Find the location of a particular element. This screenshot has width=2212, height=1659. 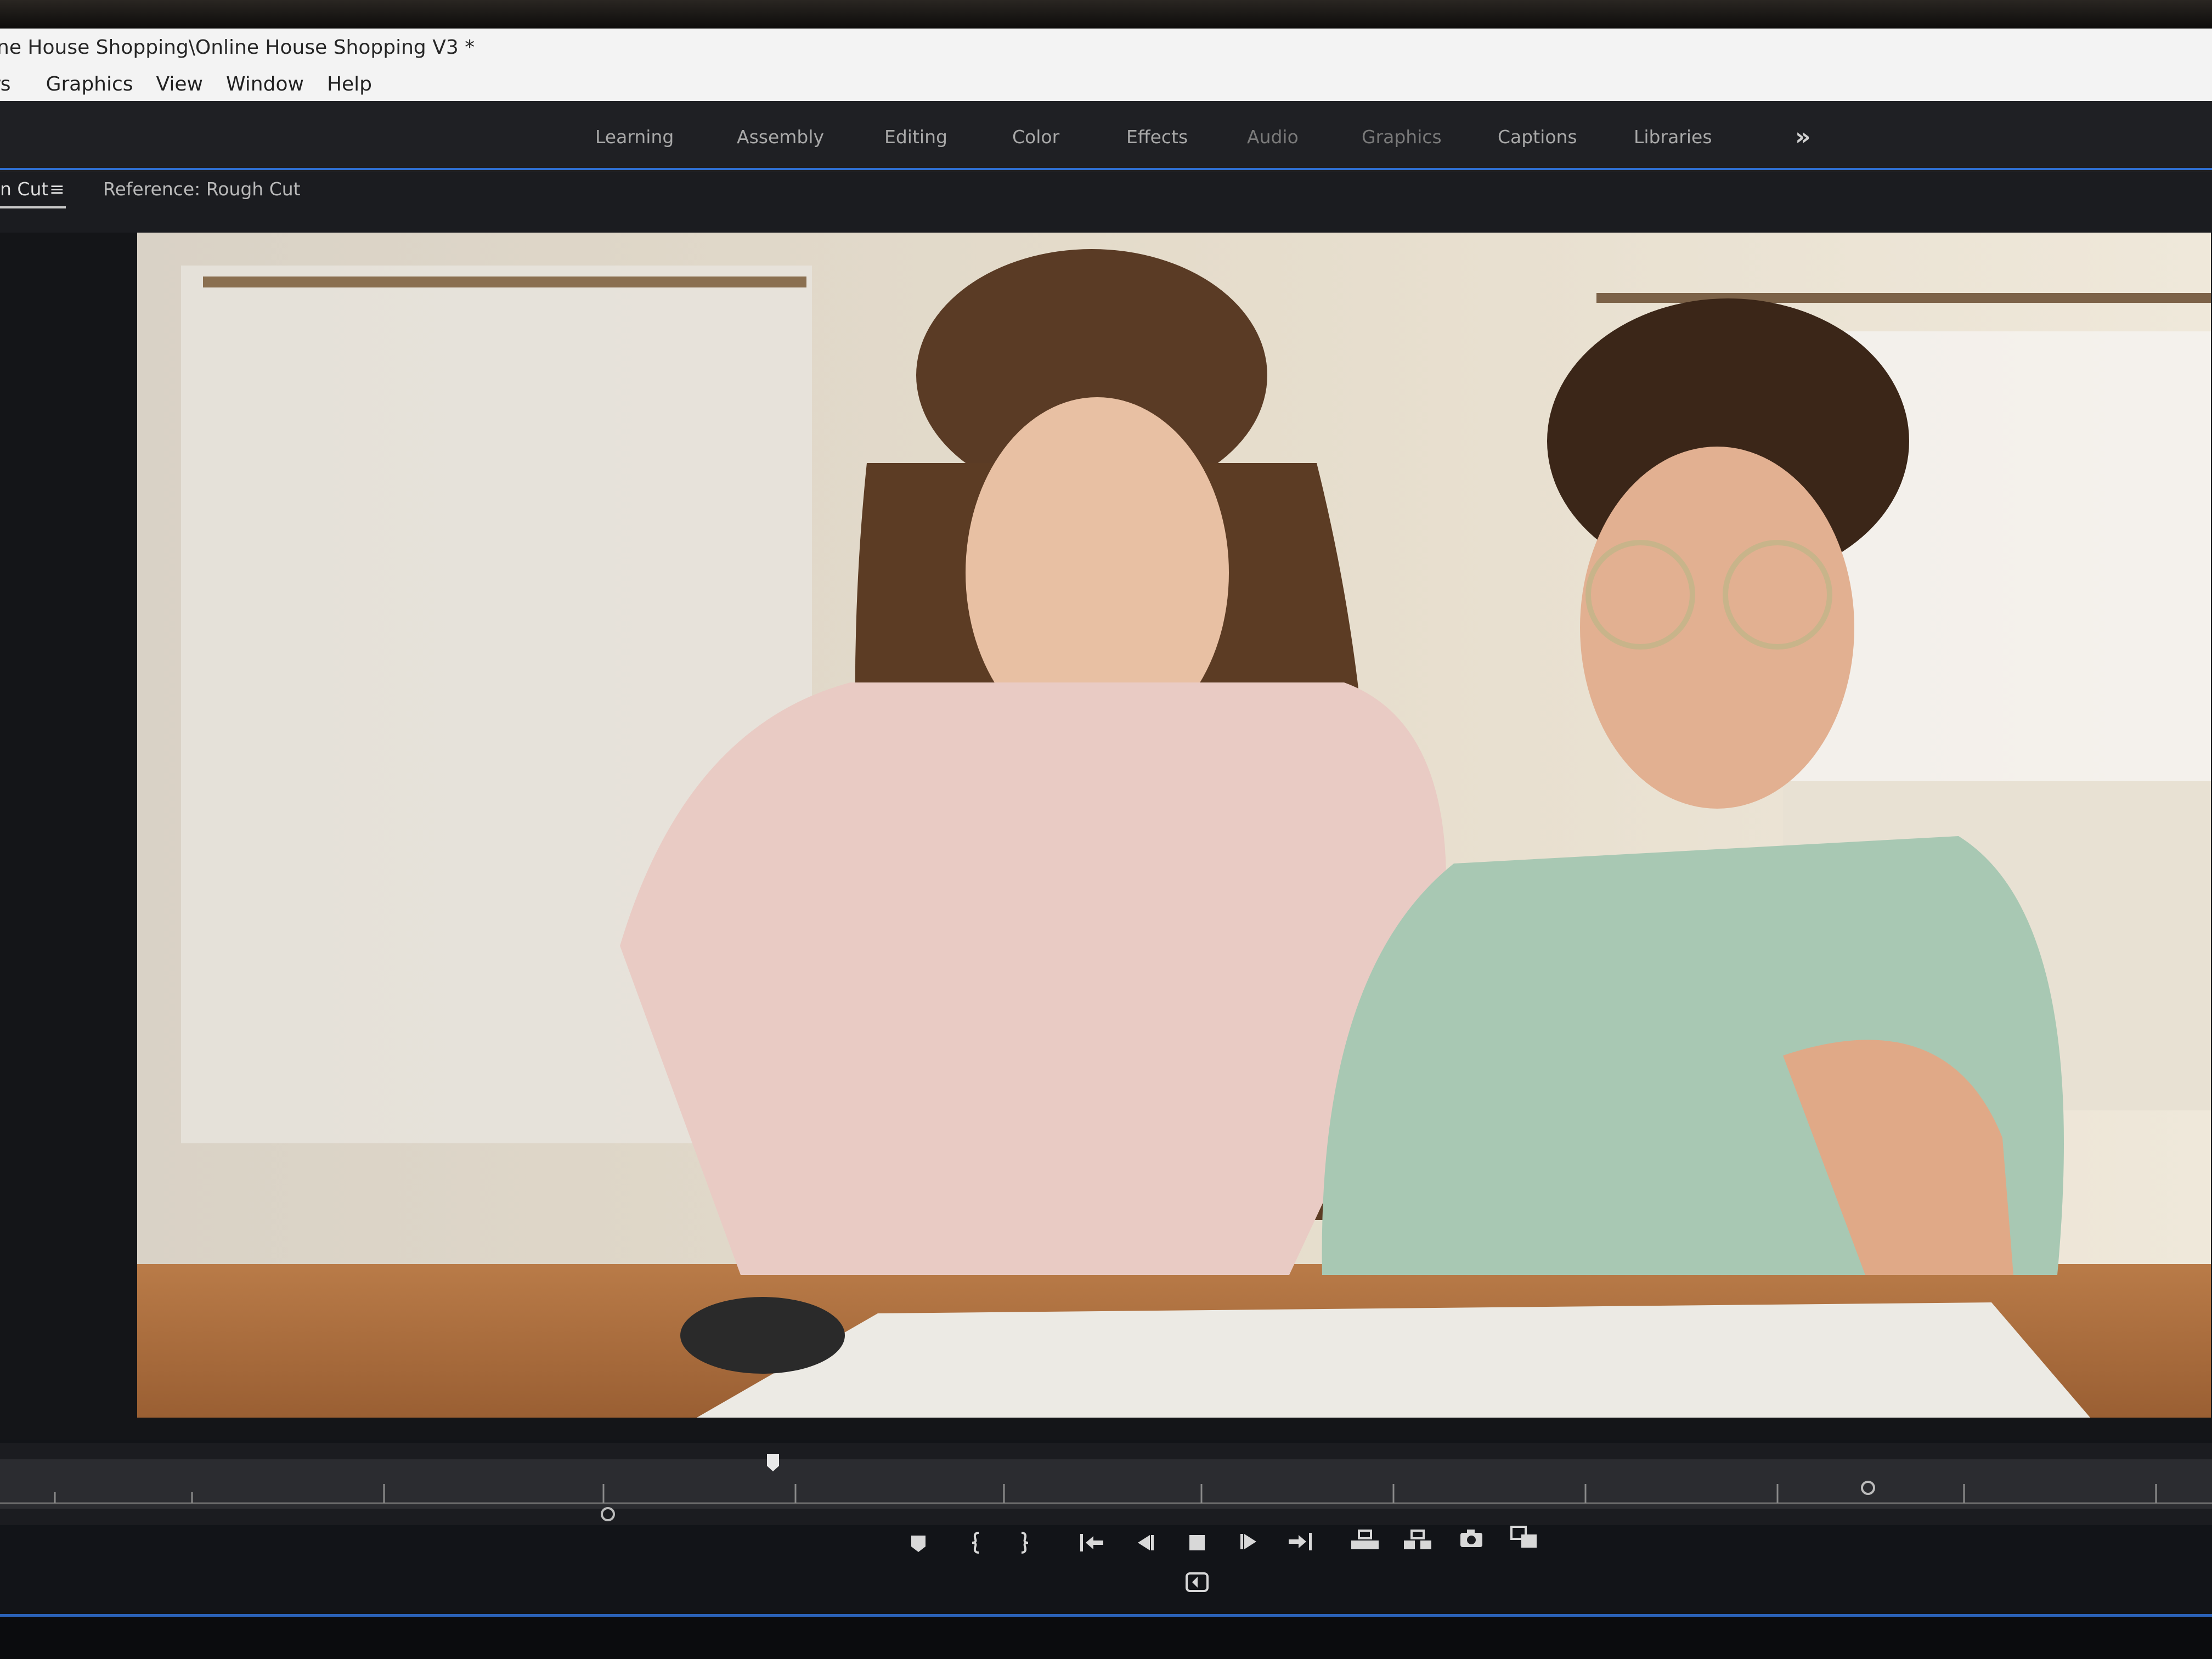

export-frame-icon is located at coordinates (1472, 1538).